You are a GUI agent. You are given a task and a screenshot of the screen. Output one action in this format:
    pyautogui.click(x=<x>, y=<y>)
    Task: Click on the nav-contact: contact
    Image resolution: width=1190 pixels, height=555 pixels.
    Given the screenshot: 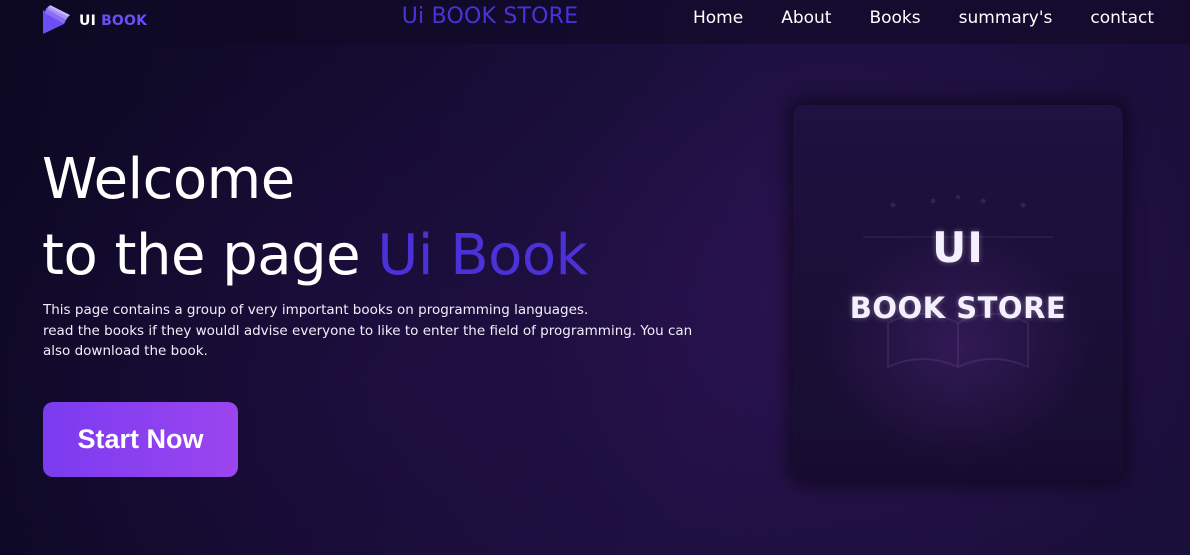 What is the action you would take?
    pyautogui.click(x=1122, y=18)
    